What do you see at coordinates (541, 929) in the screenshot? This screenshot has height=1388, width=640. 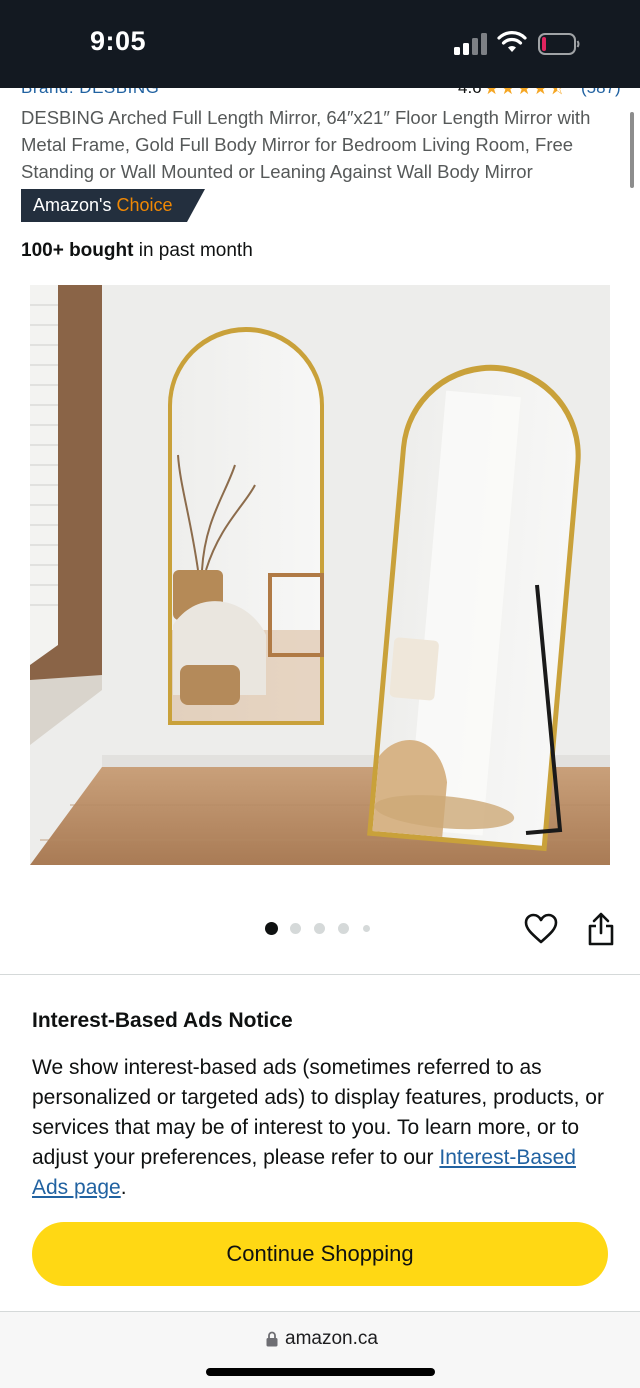 I see `heart-icon` at bounding box center [541, 929].